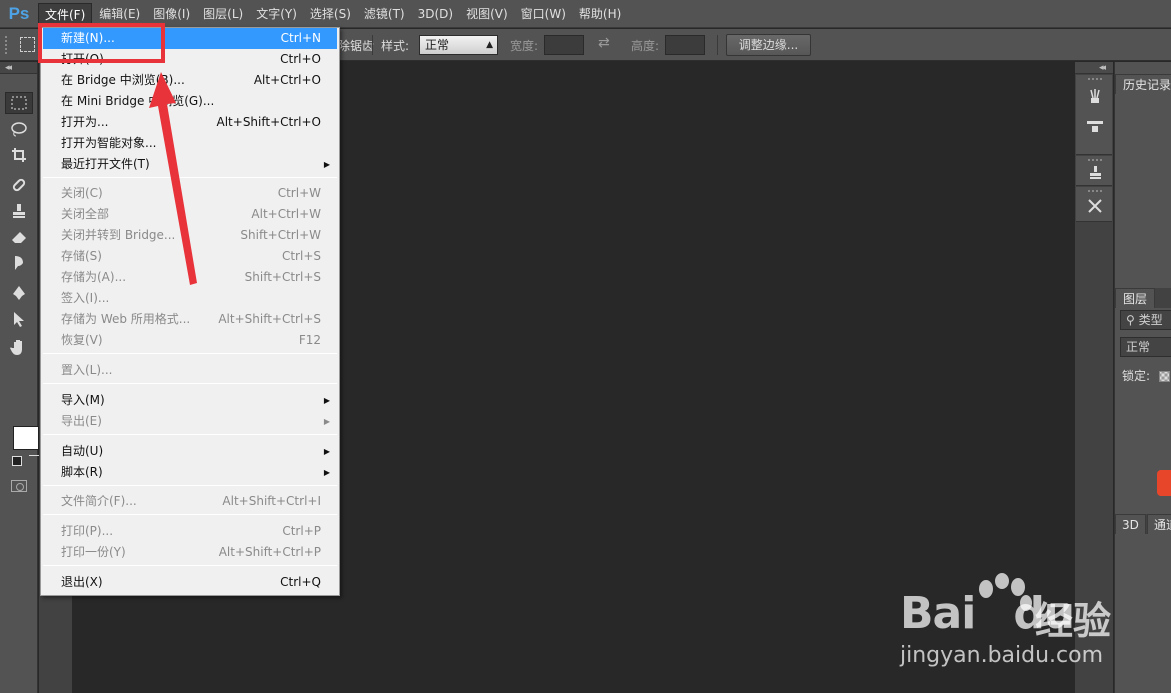 This screenshot has height=693, width=1171. Describe the element at coordinates (271, 501) in the screenshot. I see `menu-item-shortcut: Alt+Shift+Ctrl+I` at that location.